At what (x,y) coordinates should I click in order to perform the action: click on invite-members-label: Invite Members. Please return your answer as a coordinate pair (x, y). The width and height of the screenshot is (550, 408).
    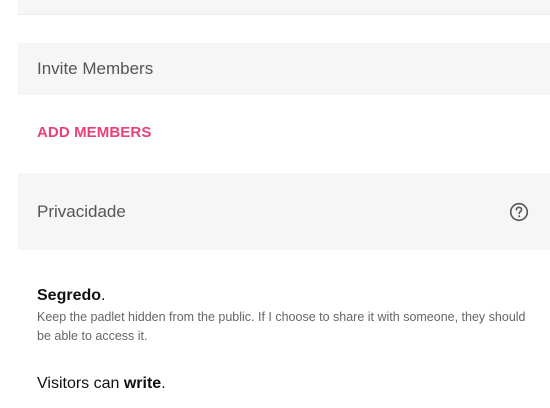
    Looking at the image, I should click on (95, 68).